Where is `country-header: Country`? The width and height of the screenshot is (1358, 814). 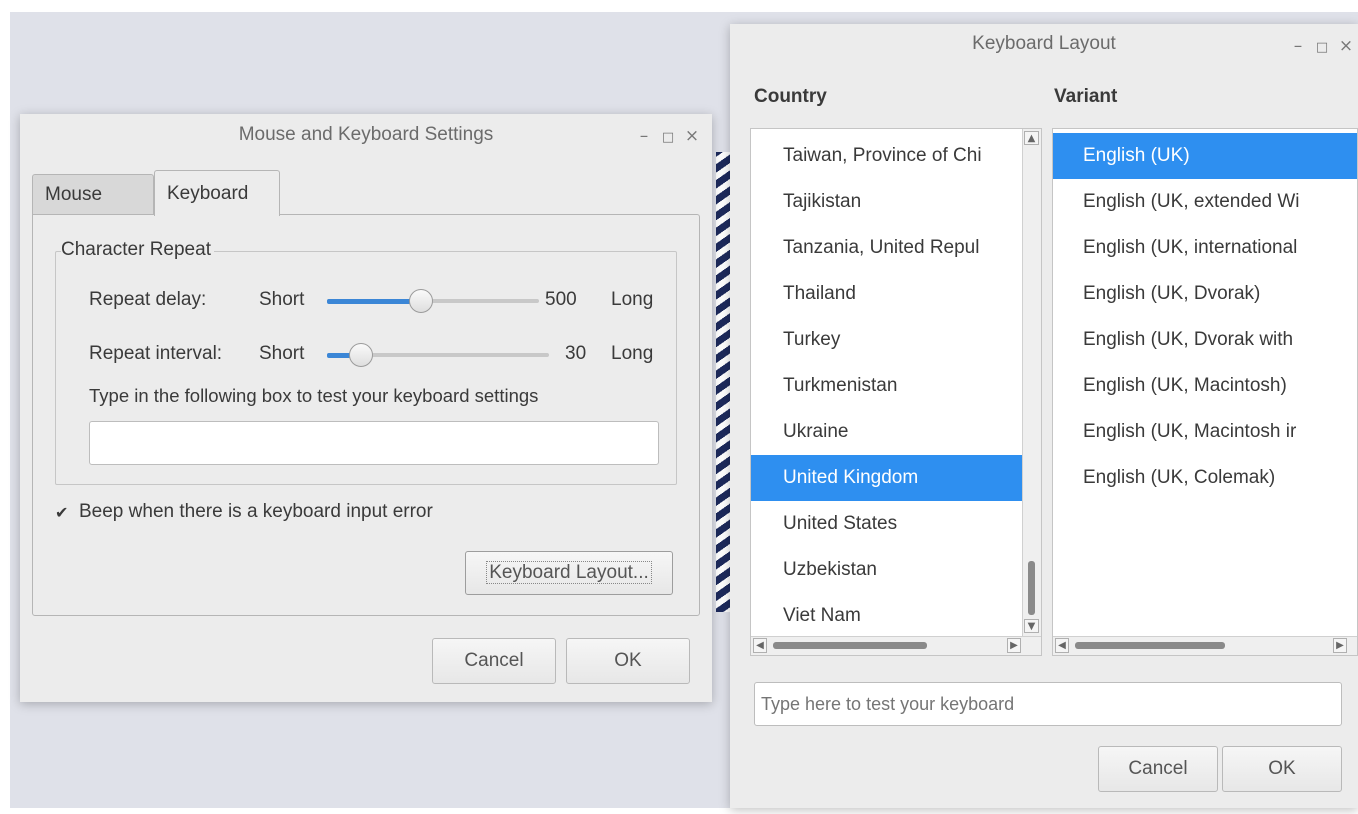
country-header: Country is located at coordinates (790, 96).